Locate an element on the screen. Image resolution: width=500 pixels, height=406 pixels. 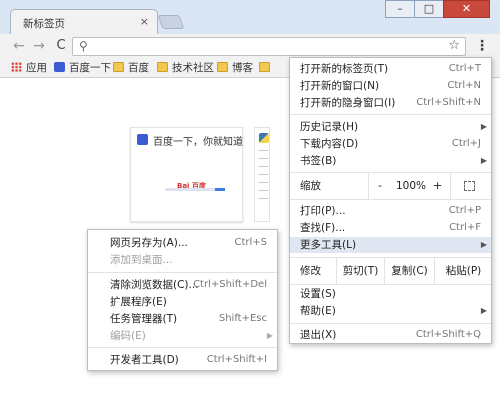
tile-title: 百度一下，你就知道 is located at coordinates (198, 142).